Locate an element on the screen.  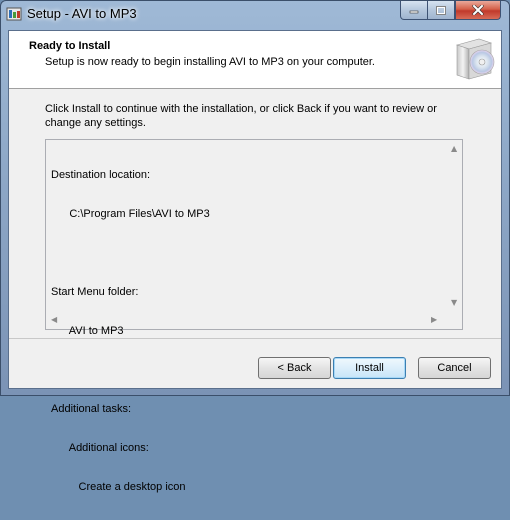
minimize-button is located at coordinates (414, 10).